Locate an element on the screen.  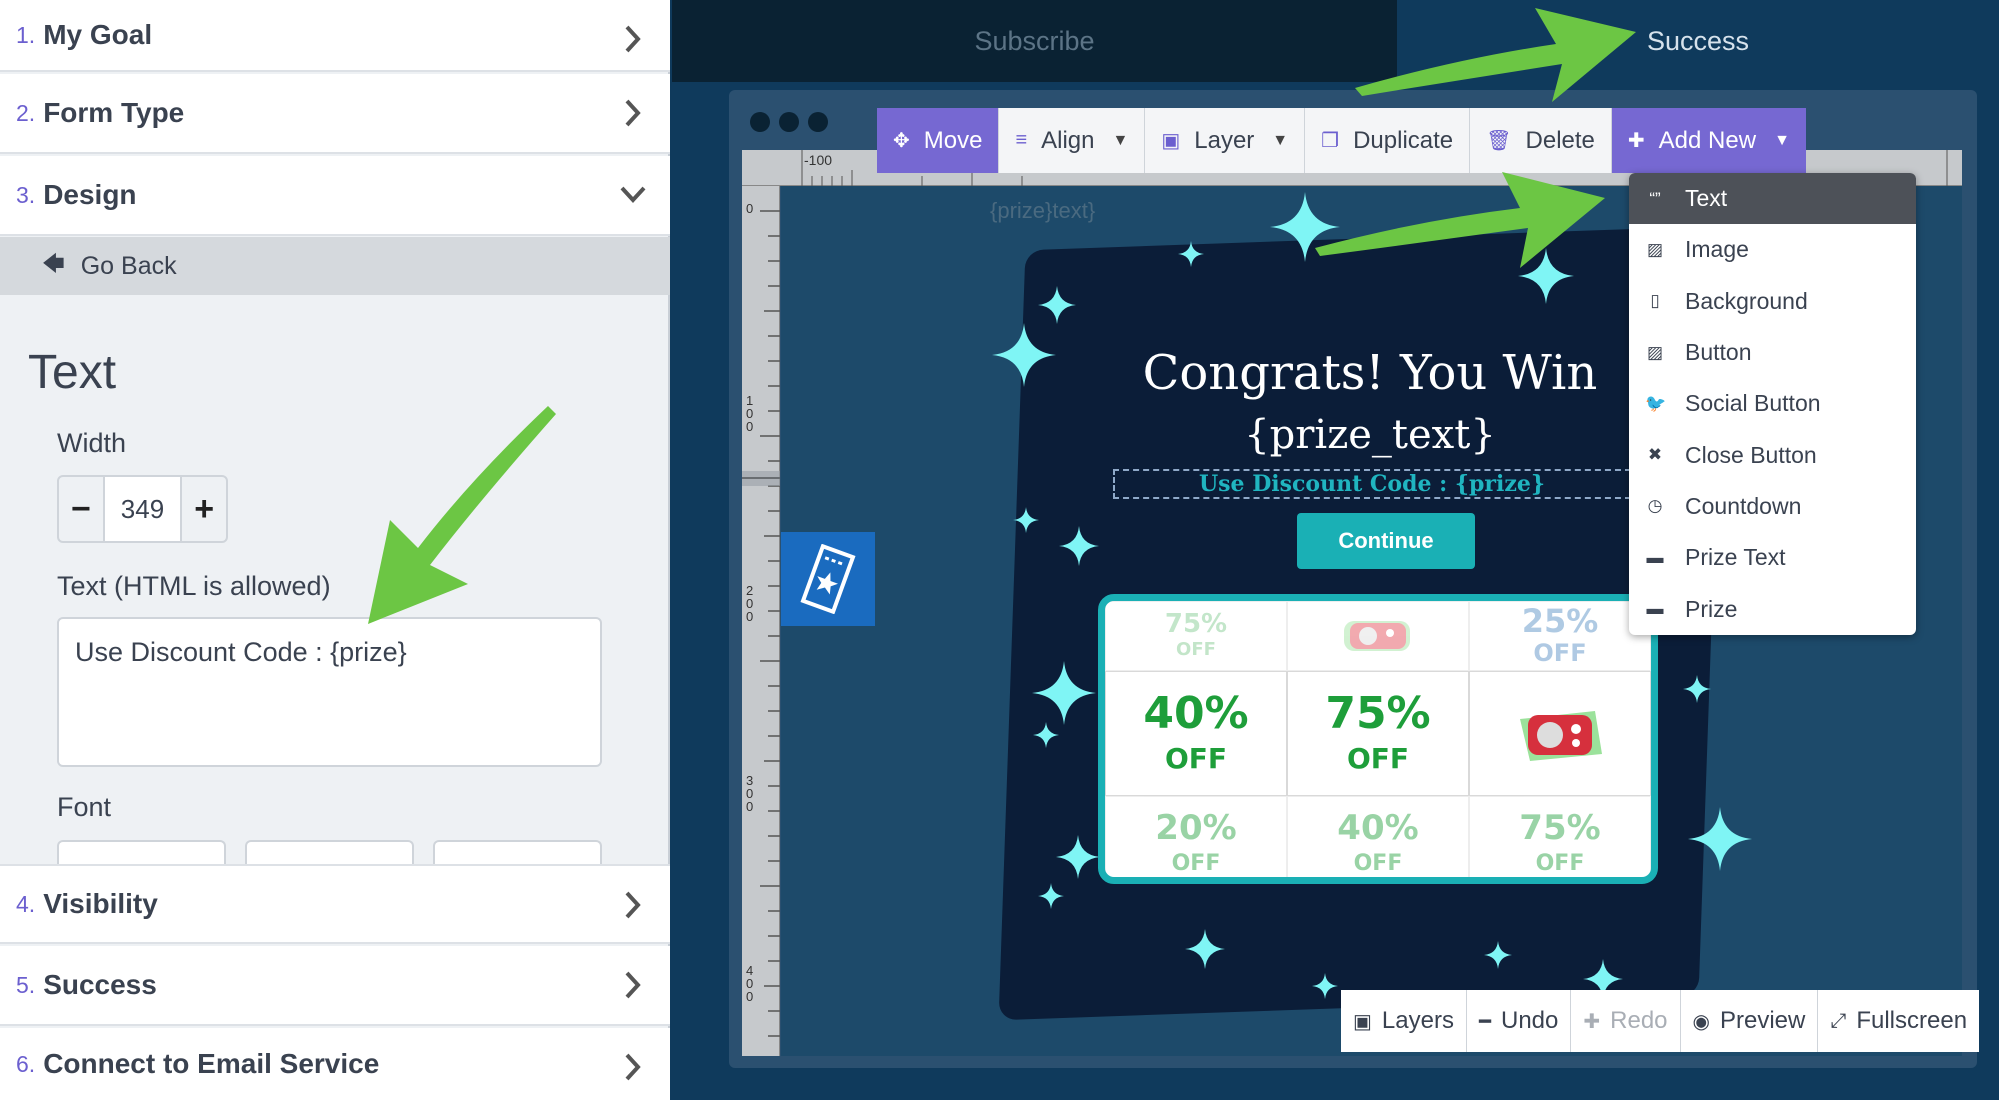
prize-cell: 75% OFF is located at coordinates (1378, 733).